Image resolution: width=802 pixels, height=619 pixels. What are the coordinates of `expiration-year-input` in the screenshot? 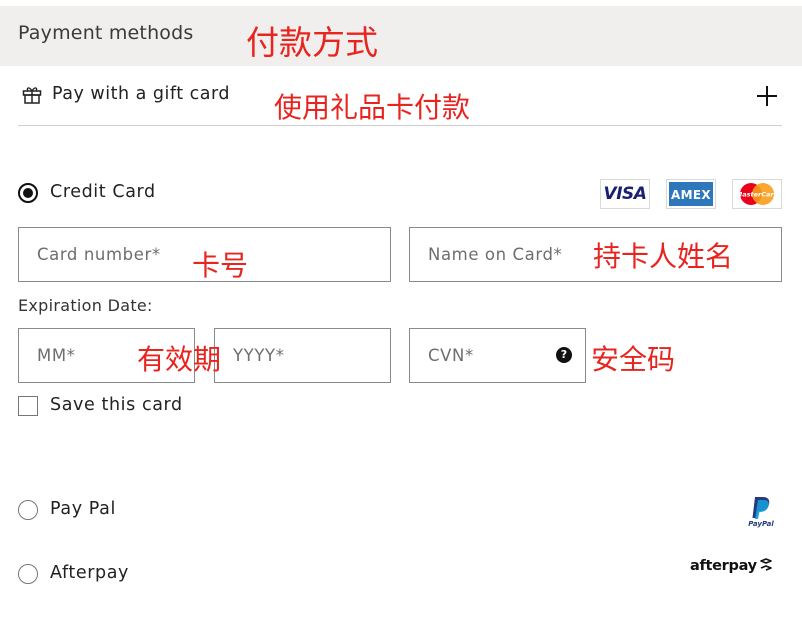 It's located at (302, 355).